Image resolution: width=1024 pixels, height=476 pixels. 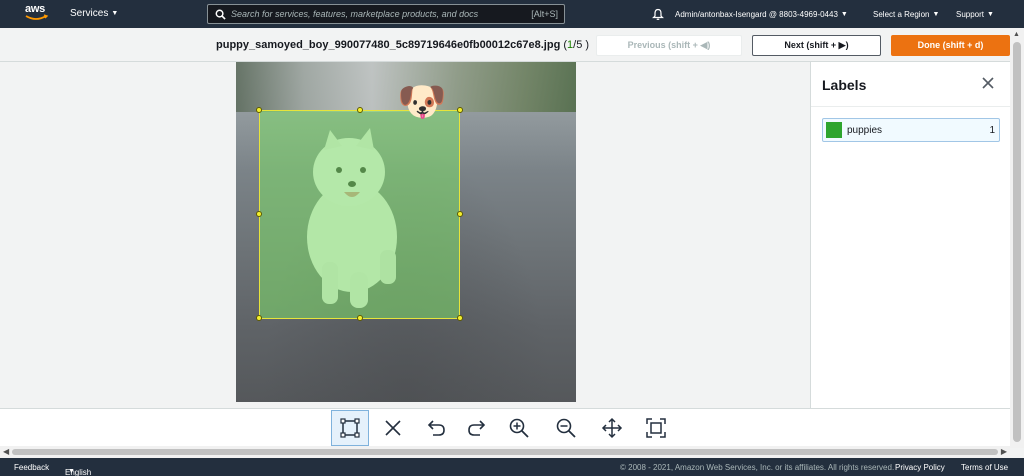 I want to click on delete-tool, so click(x=393, y=428).